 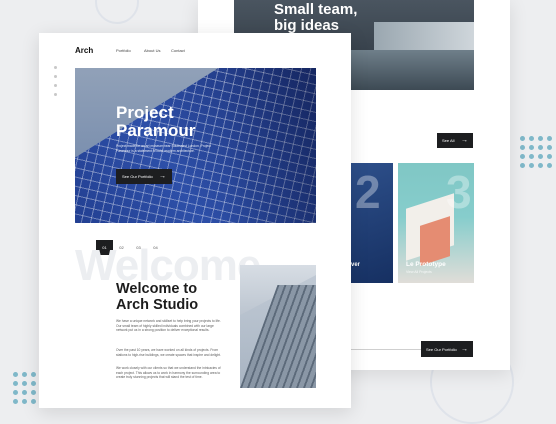 I want to click on nav-portfolio: Portfolio, so click(x=123, y=50).